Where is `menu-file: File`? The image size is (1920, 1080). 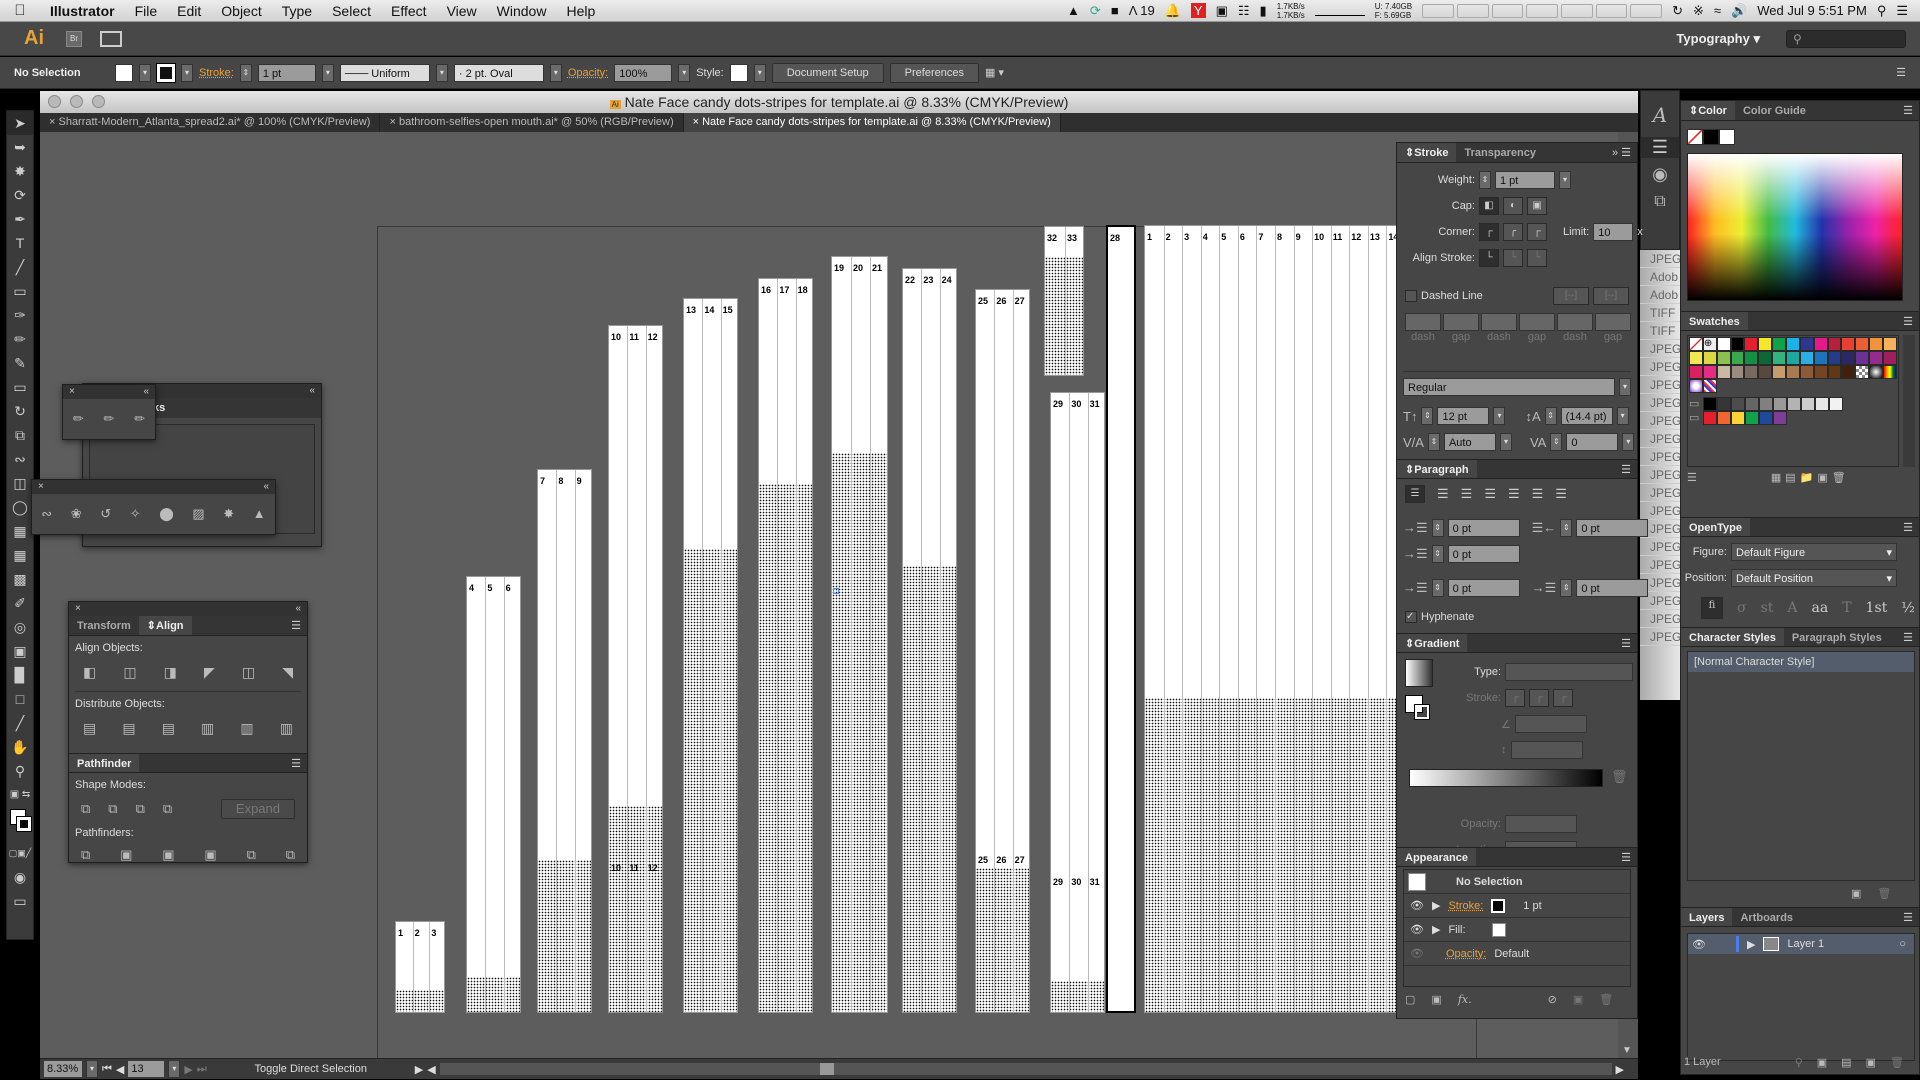
menu-file: File is located at coordinates (146, 11).